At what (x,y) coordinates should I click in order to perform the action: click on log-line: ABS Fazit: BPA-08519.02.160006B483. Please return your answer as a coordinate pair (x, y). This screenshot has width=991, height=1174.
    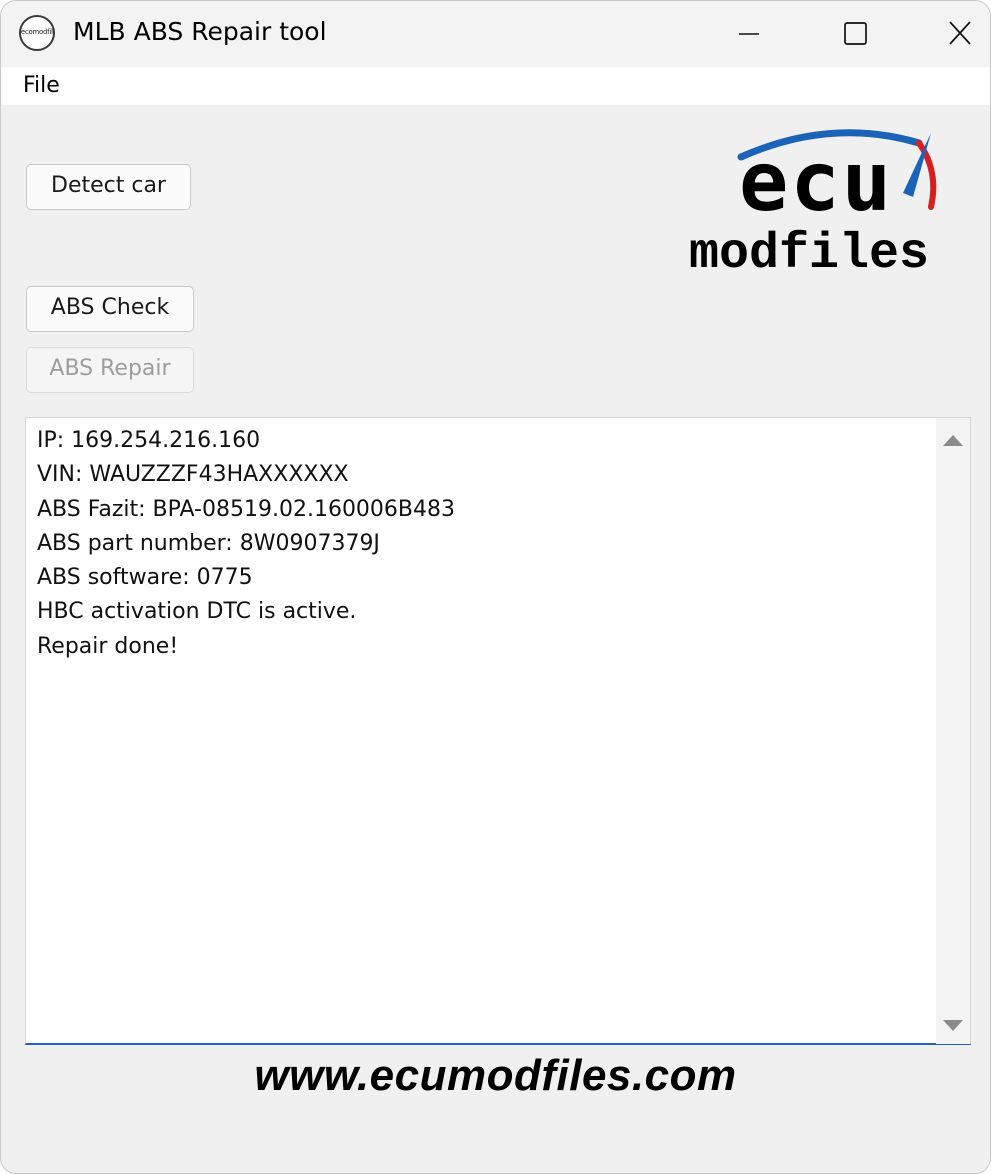
    Looking at the image, I should click on (246, 509).